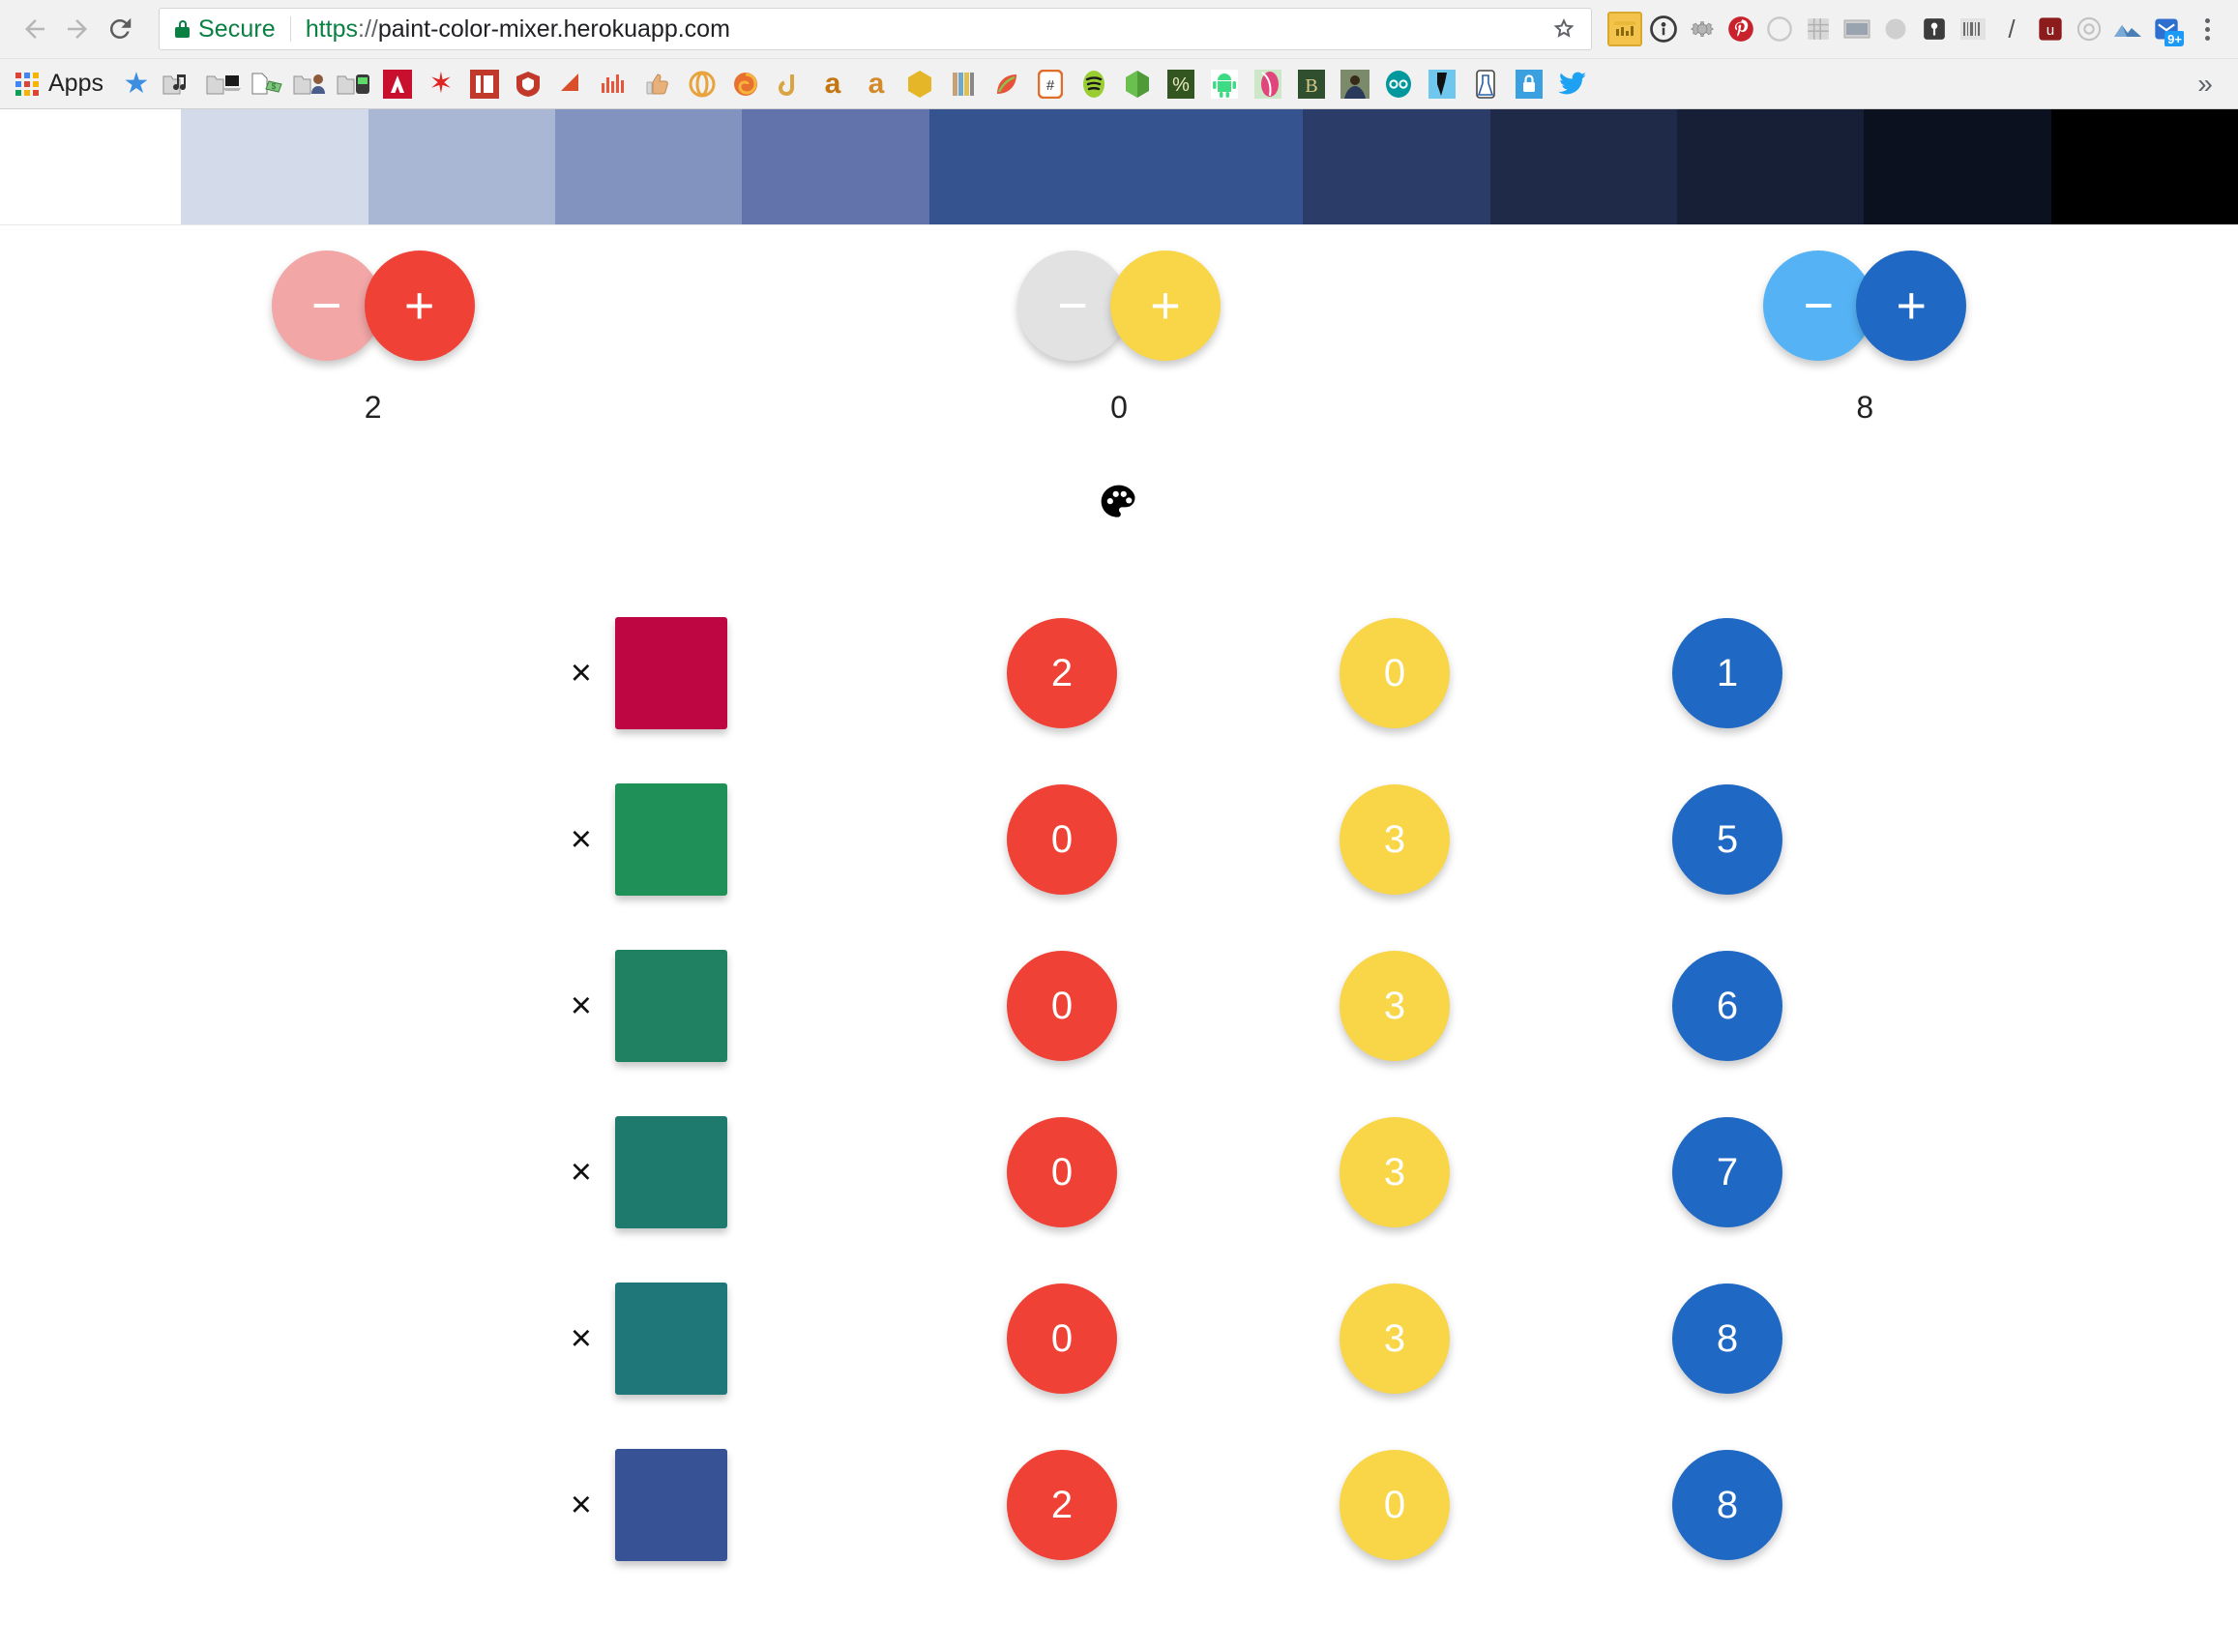 This screenshot has width=2238, height=1652. What do you see at coordinates (1727, 839) in the screenshot?
I see `blue-count-badge: 5` at bounding box center [1727, 839].